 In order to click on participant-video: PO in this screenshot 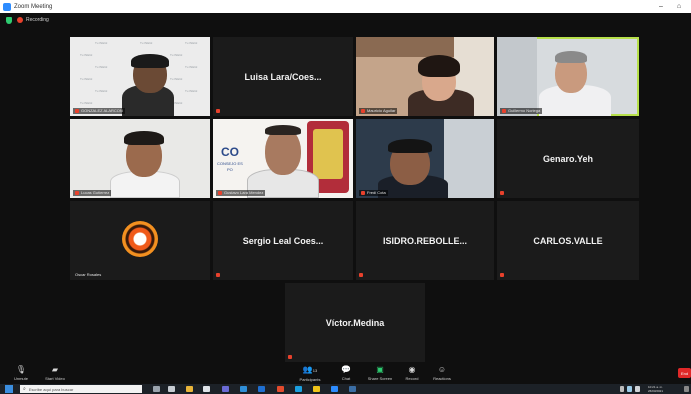, I will do `click(230, 169)`.